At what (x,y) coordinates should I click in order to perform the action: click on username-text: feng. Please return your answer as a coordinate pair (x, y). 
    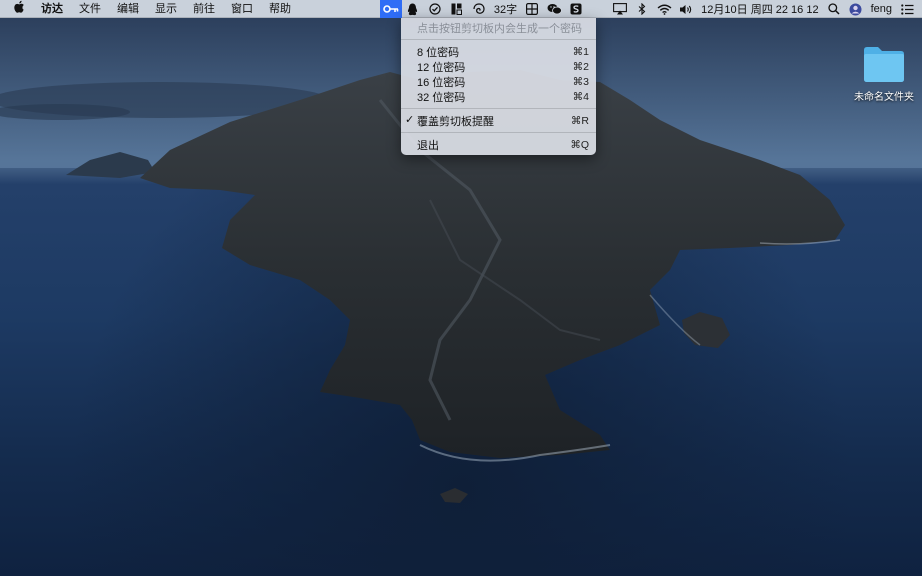
    Looking at the image, I should click on (881, 9).